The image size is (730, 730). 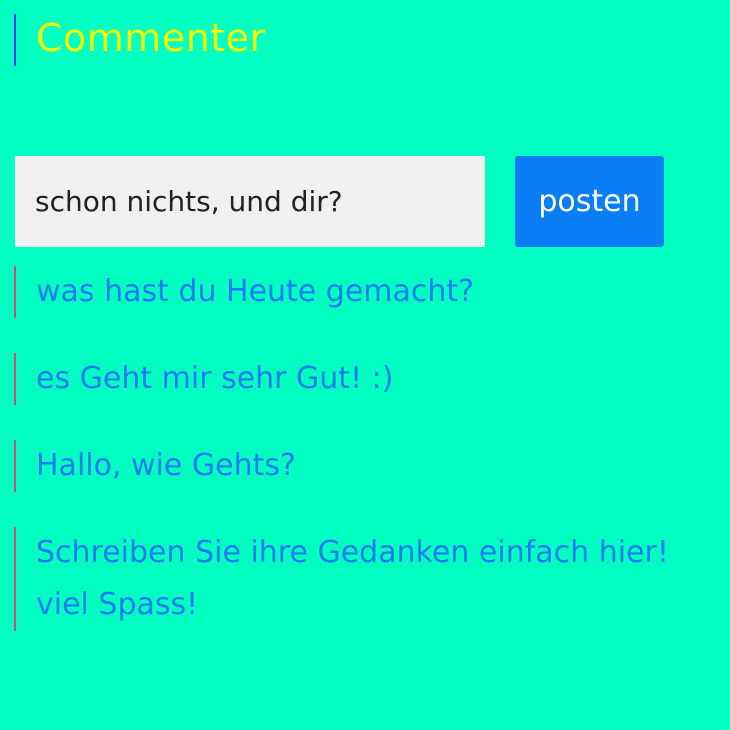 What do you see at coordinates (367, 379) in the screenshot?
I see `comment-item: es Geht mir sehr Gut! :)` at bounding box center [367, 379].